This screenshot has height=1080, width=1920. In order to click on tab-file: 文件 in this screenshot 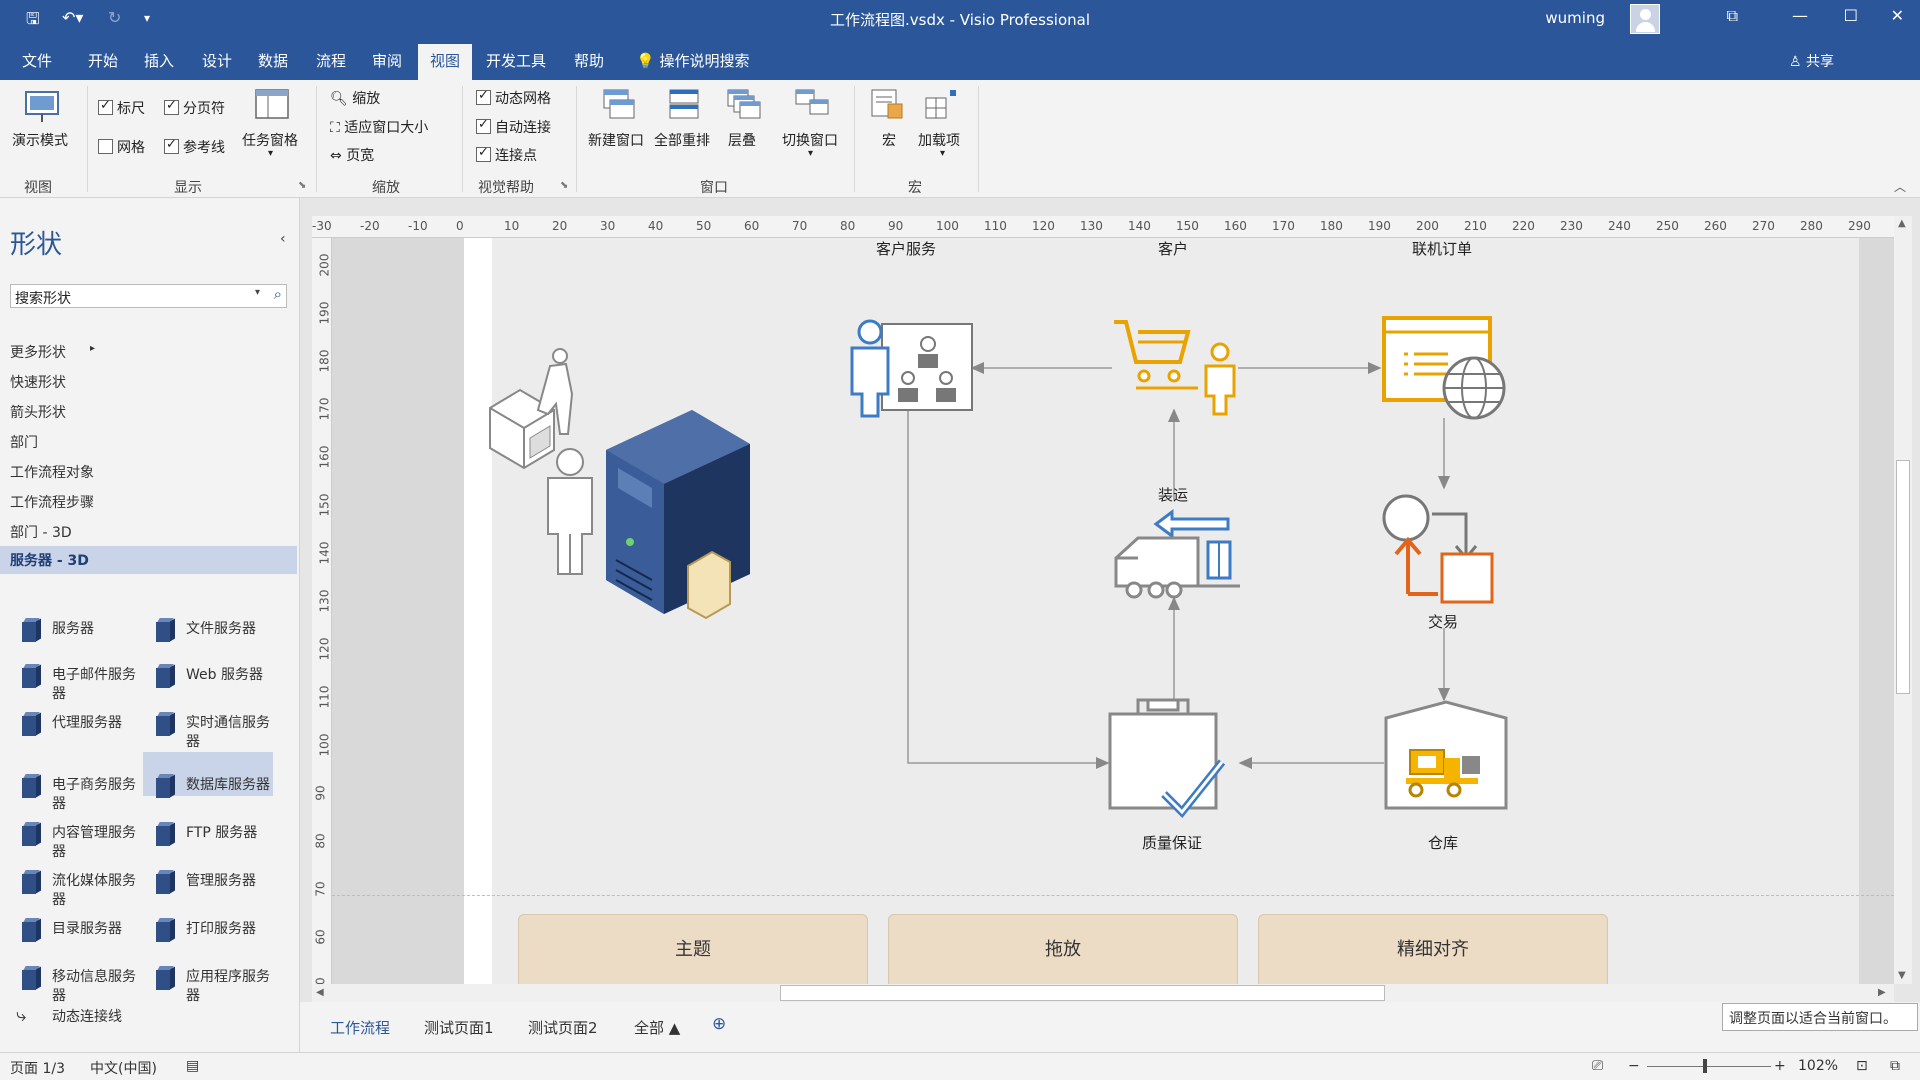, I will do `click(37, 60)`.